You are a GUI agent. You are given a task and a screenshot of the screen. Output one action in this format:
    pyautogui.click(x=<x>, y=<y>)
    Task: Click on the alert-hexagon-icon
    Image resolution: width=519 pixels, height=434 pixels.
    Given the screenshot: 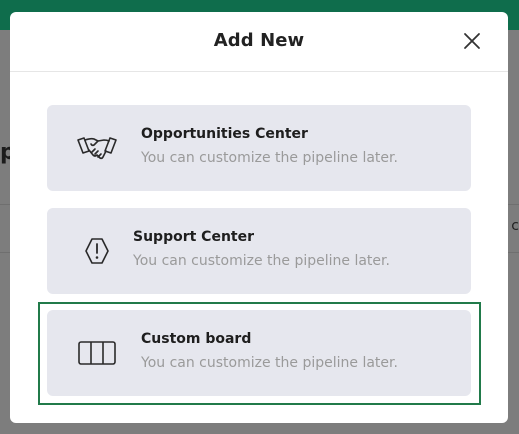 What is the action you would take?
    pyautogui.click(x=97, y=251)
    